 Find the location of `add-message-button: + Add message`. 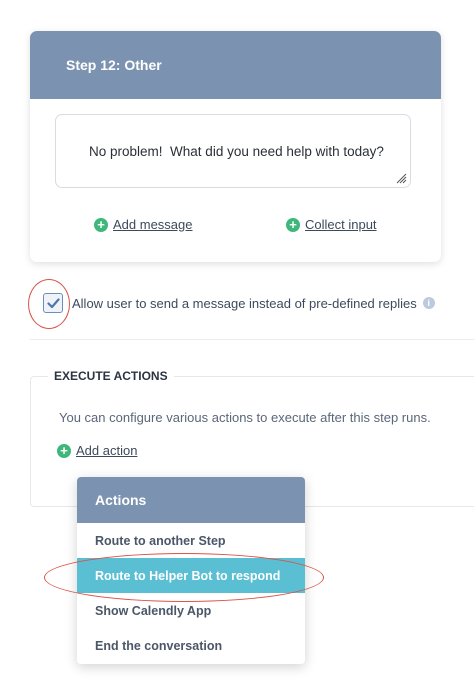

add-message-button: + Add message is located at coordinates (143, 224).